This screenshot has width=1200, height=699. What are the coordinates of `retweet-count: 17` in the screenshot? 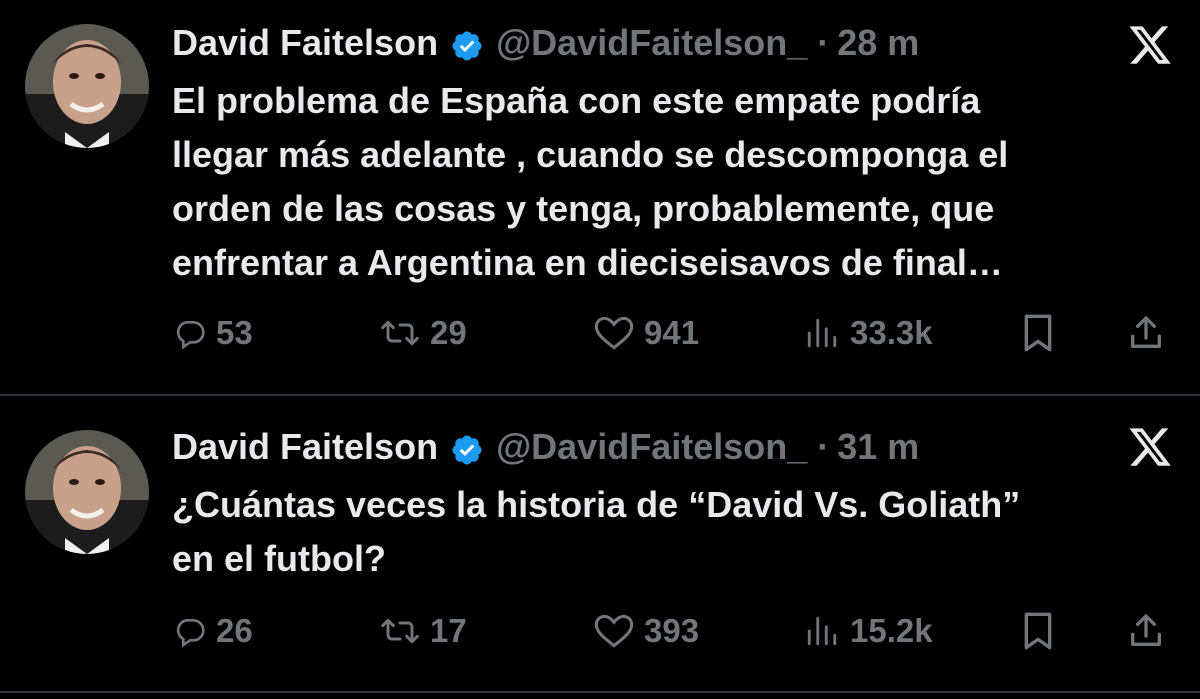 It's located at (448, 630).